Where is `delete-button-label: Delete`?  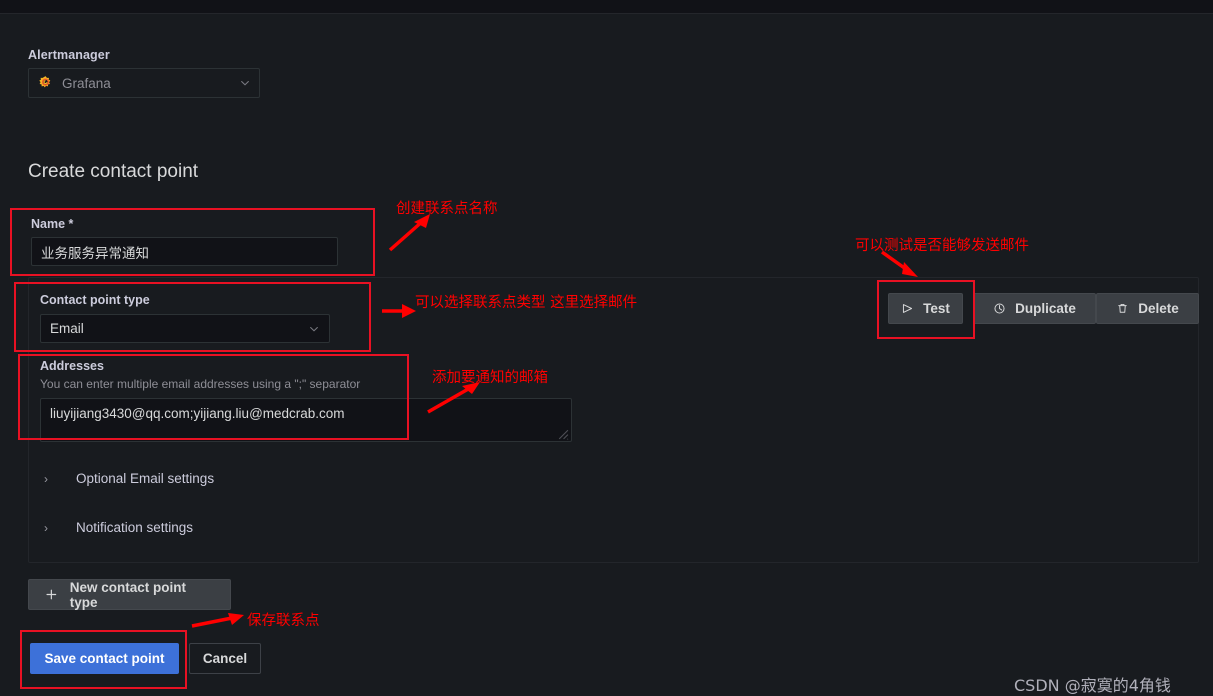
delete-button-label: Delete is located at coordinates (1158, 308).